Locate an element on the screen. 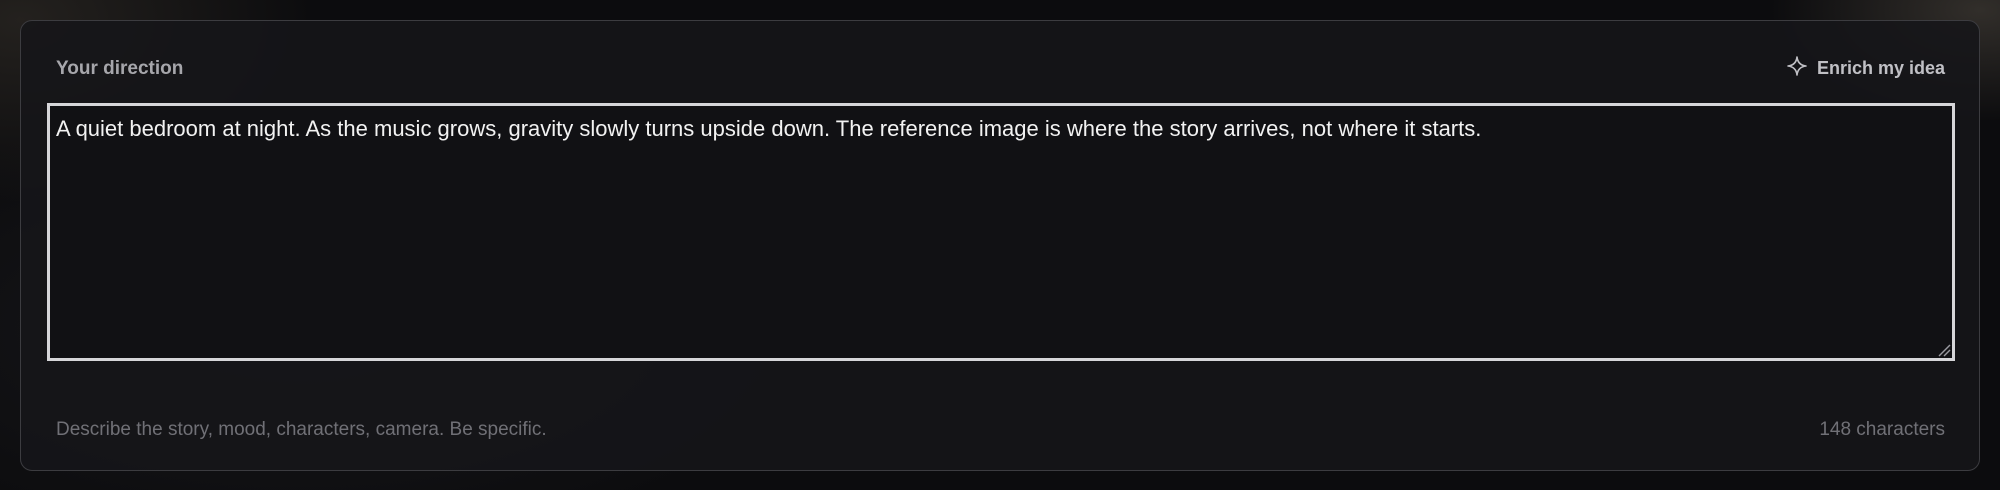 The width and height of the screenshot is (2000, 490). field-label: Your direction is located at coordinates (120, 68).